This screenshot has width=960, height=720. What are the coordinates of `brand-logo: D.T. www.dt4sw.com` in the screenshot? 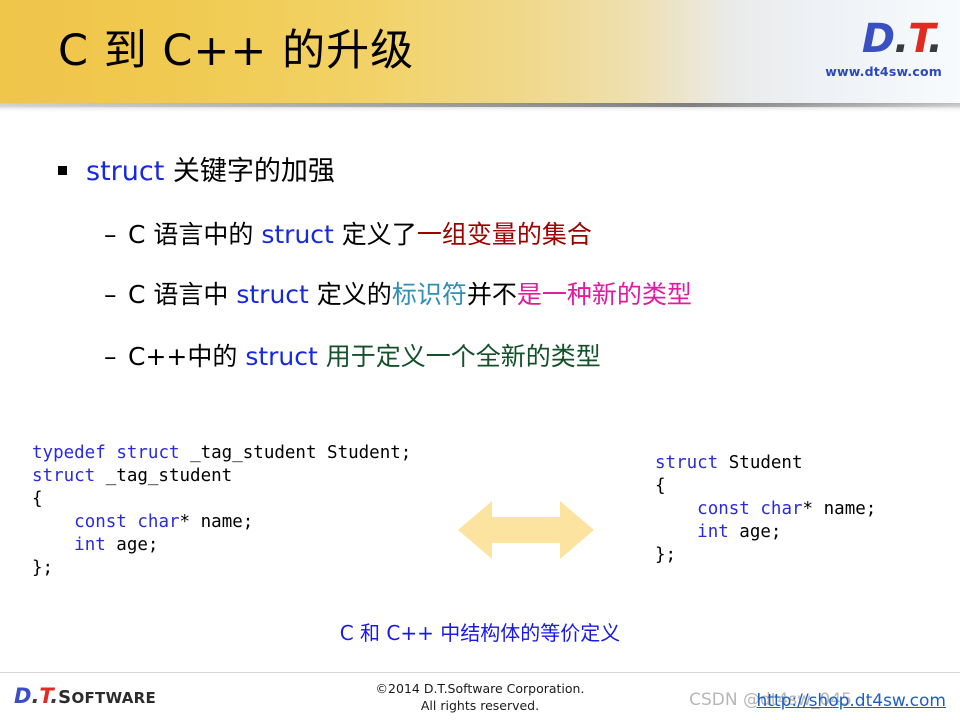 It's located at (867, 55).